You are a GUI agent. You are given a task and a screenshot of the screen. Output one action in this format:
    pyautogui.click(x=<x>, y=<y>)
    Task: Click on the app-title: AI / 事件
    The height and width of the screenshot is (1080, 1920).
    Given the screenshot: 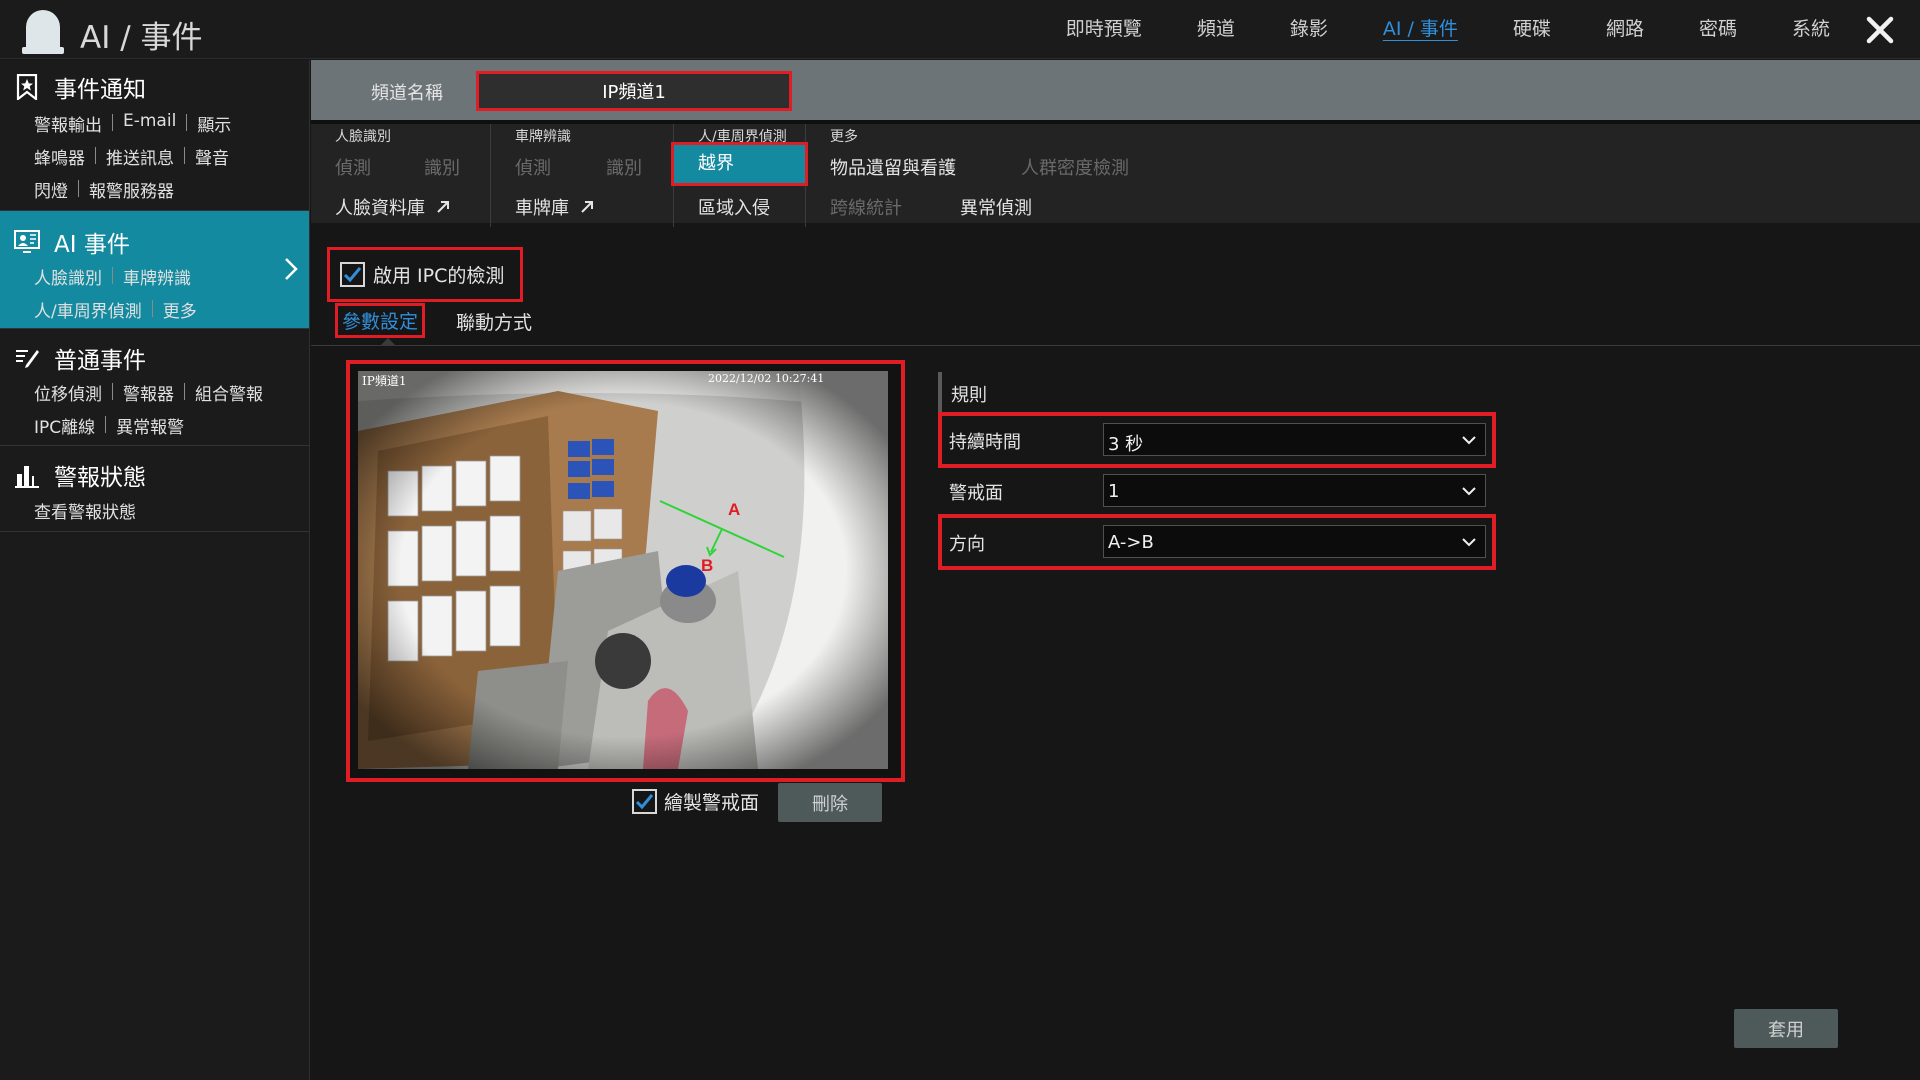 What is the action you would take?
    pyautogui.click(x=141, y=38)
    